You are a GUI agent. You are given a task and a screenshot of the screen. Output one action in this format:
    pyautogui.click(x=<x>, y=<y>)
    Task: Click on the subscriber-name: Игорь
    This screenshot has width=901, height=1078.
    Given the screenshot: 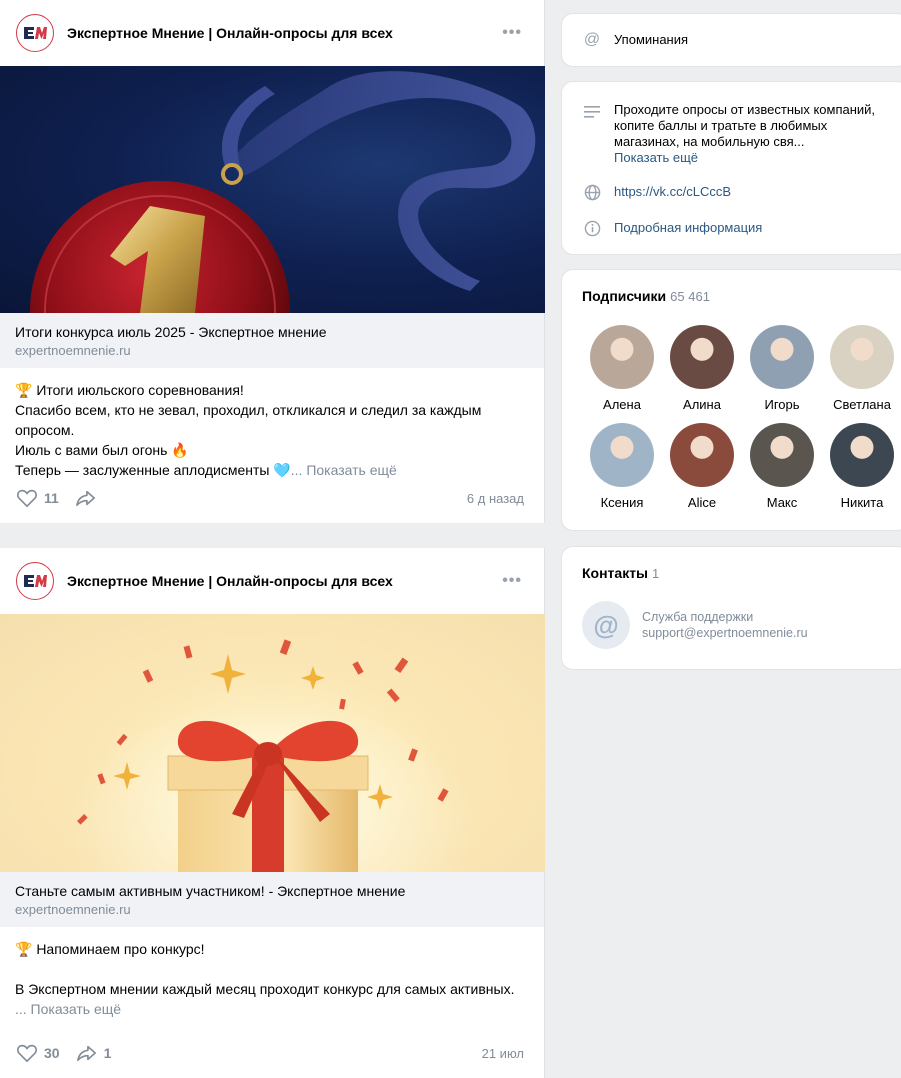 What is the action you would take?
    pyautogui.click(x=781, y=404)
    